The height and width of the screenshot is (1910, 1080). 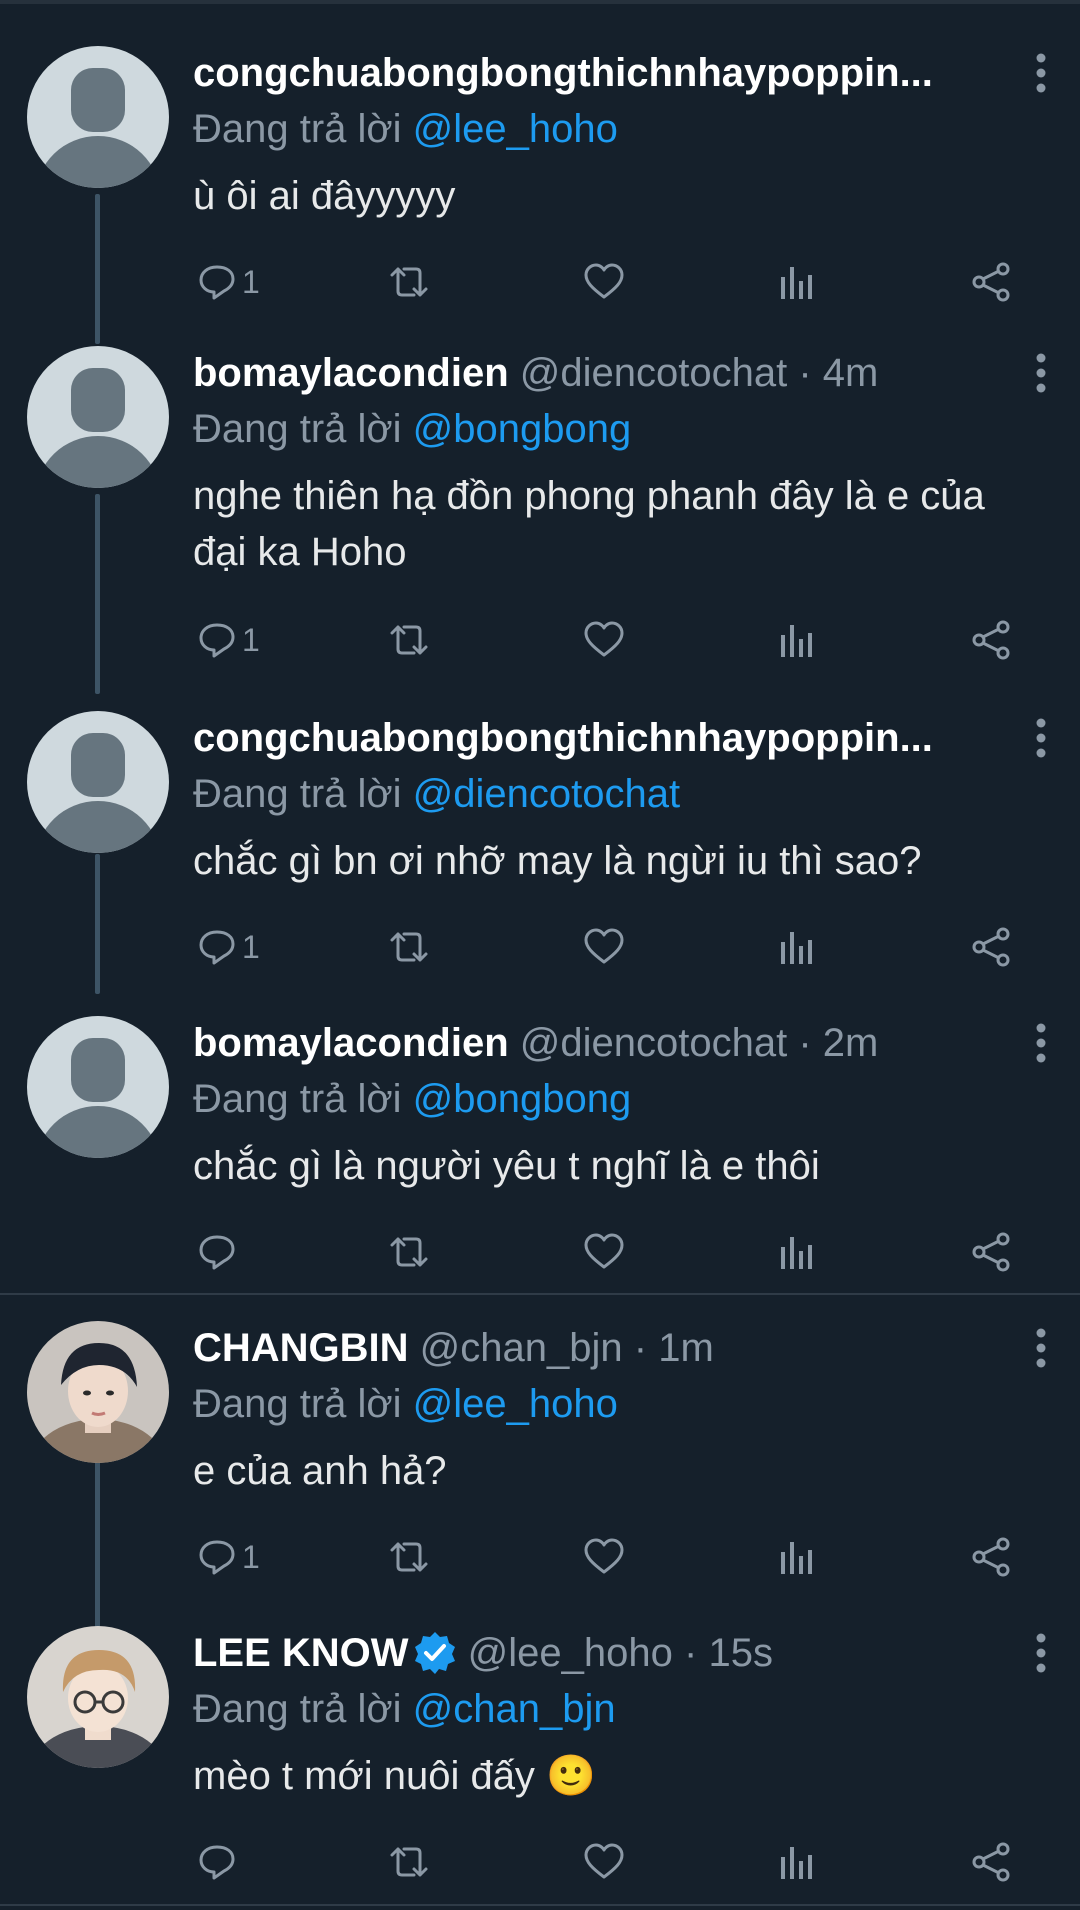 What do you see at coordinates (686, 1348) in the screenshot?
I see `timestamp: 1m` at bounding box center [686, 1348].